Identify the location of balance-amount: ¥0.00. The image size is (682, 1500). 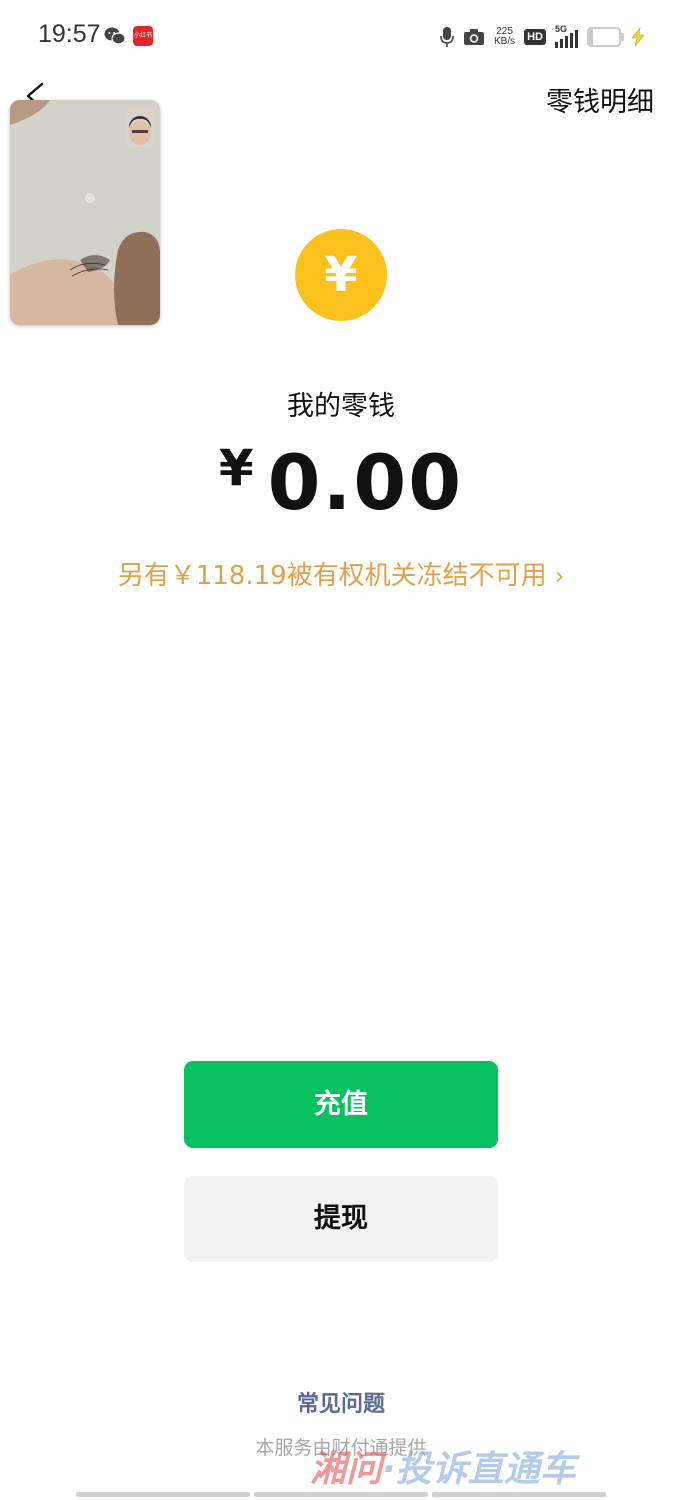
(341, 482).